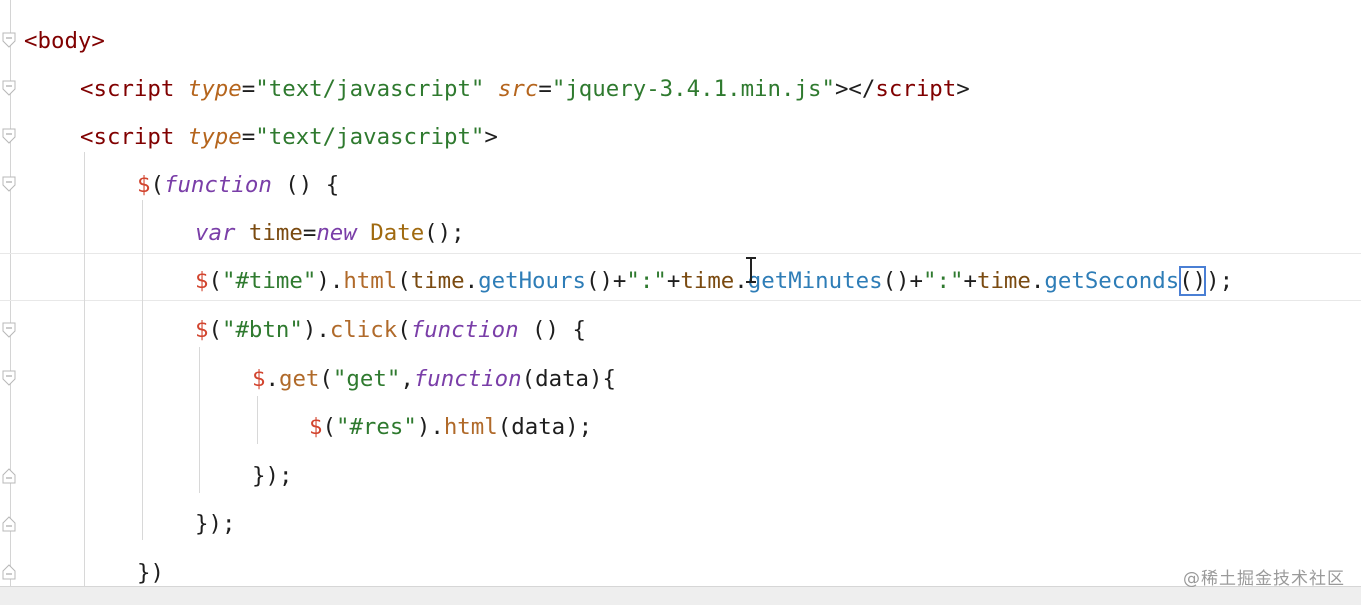 The width and height of the screenshot is (1361, 605). I want to click on code-token: ></, so click(855, 89).